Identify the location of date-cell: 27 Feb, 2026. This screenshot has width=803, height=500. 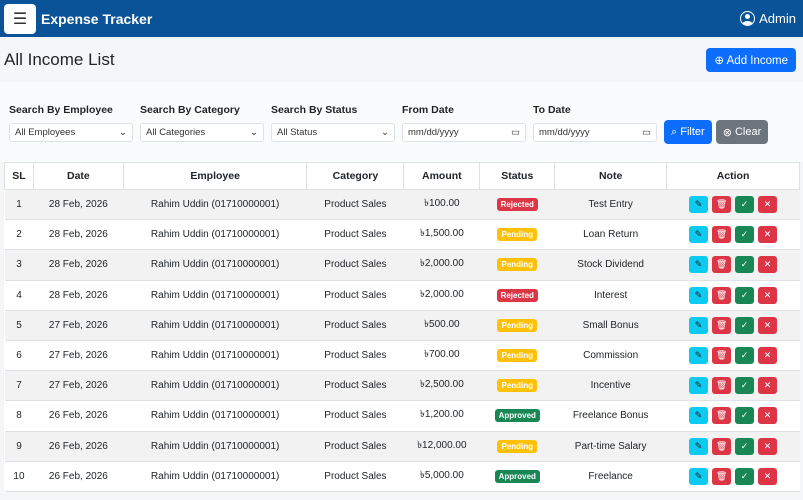
(78, 386).